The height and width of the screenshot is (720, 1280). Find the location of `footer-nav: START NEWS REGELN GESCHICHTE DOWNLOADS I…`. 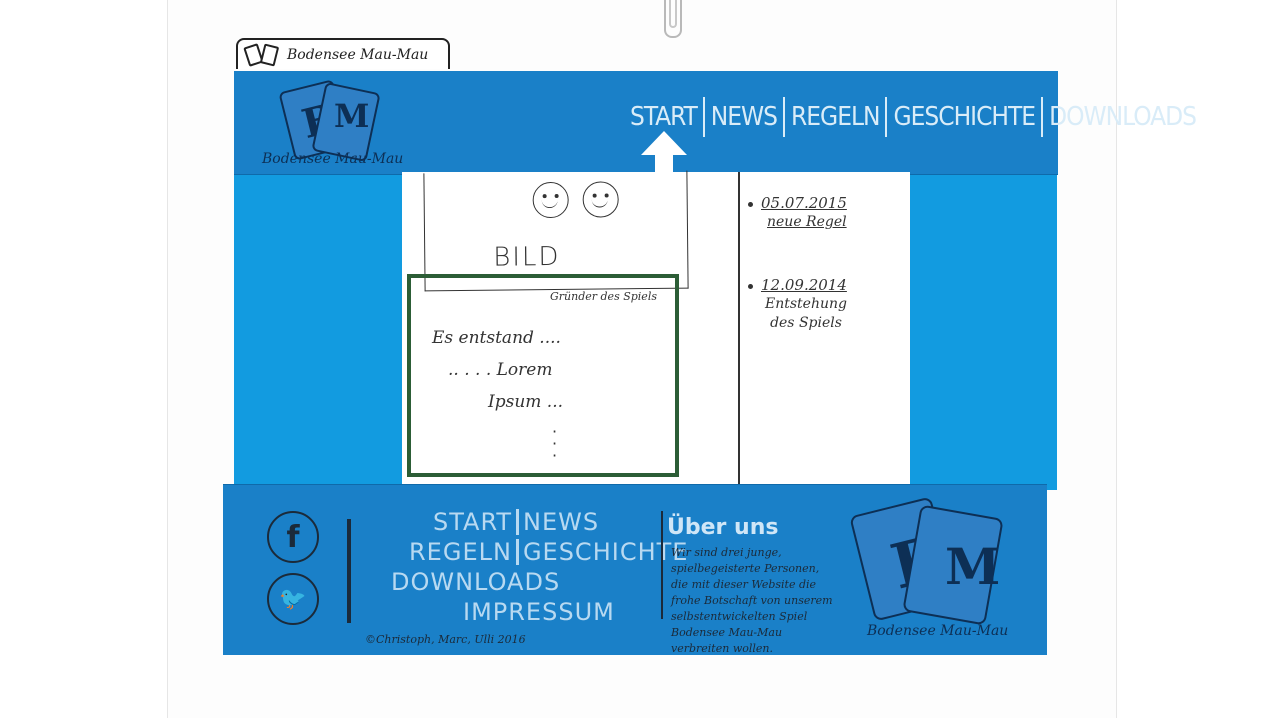

footer-nav: START NEWS REGELN GESCHICHTE DOWNLOADS I… is located at coordinates (539, 567).